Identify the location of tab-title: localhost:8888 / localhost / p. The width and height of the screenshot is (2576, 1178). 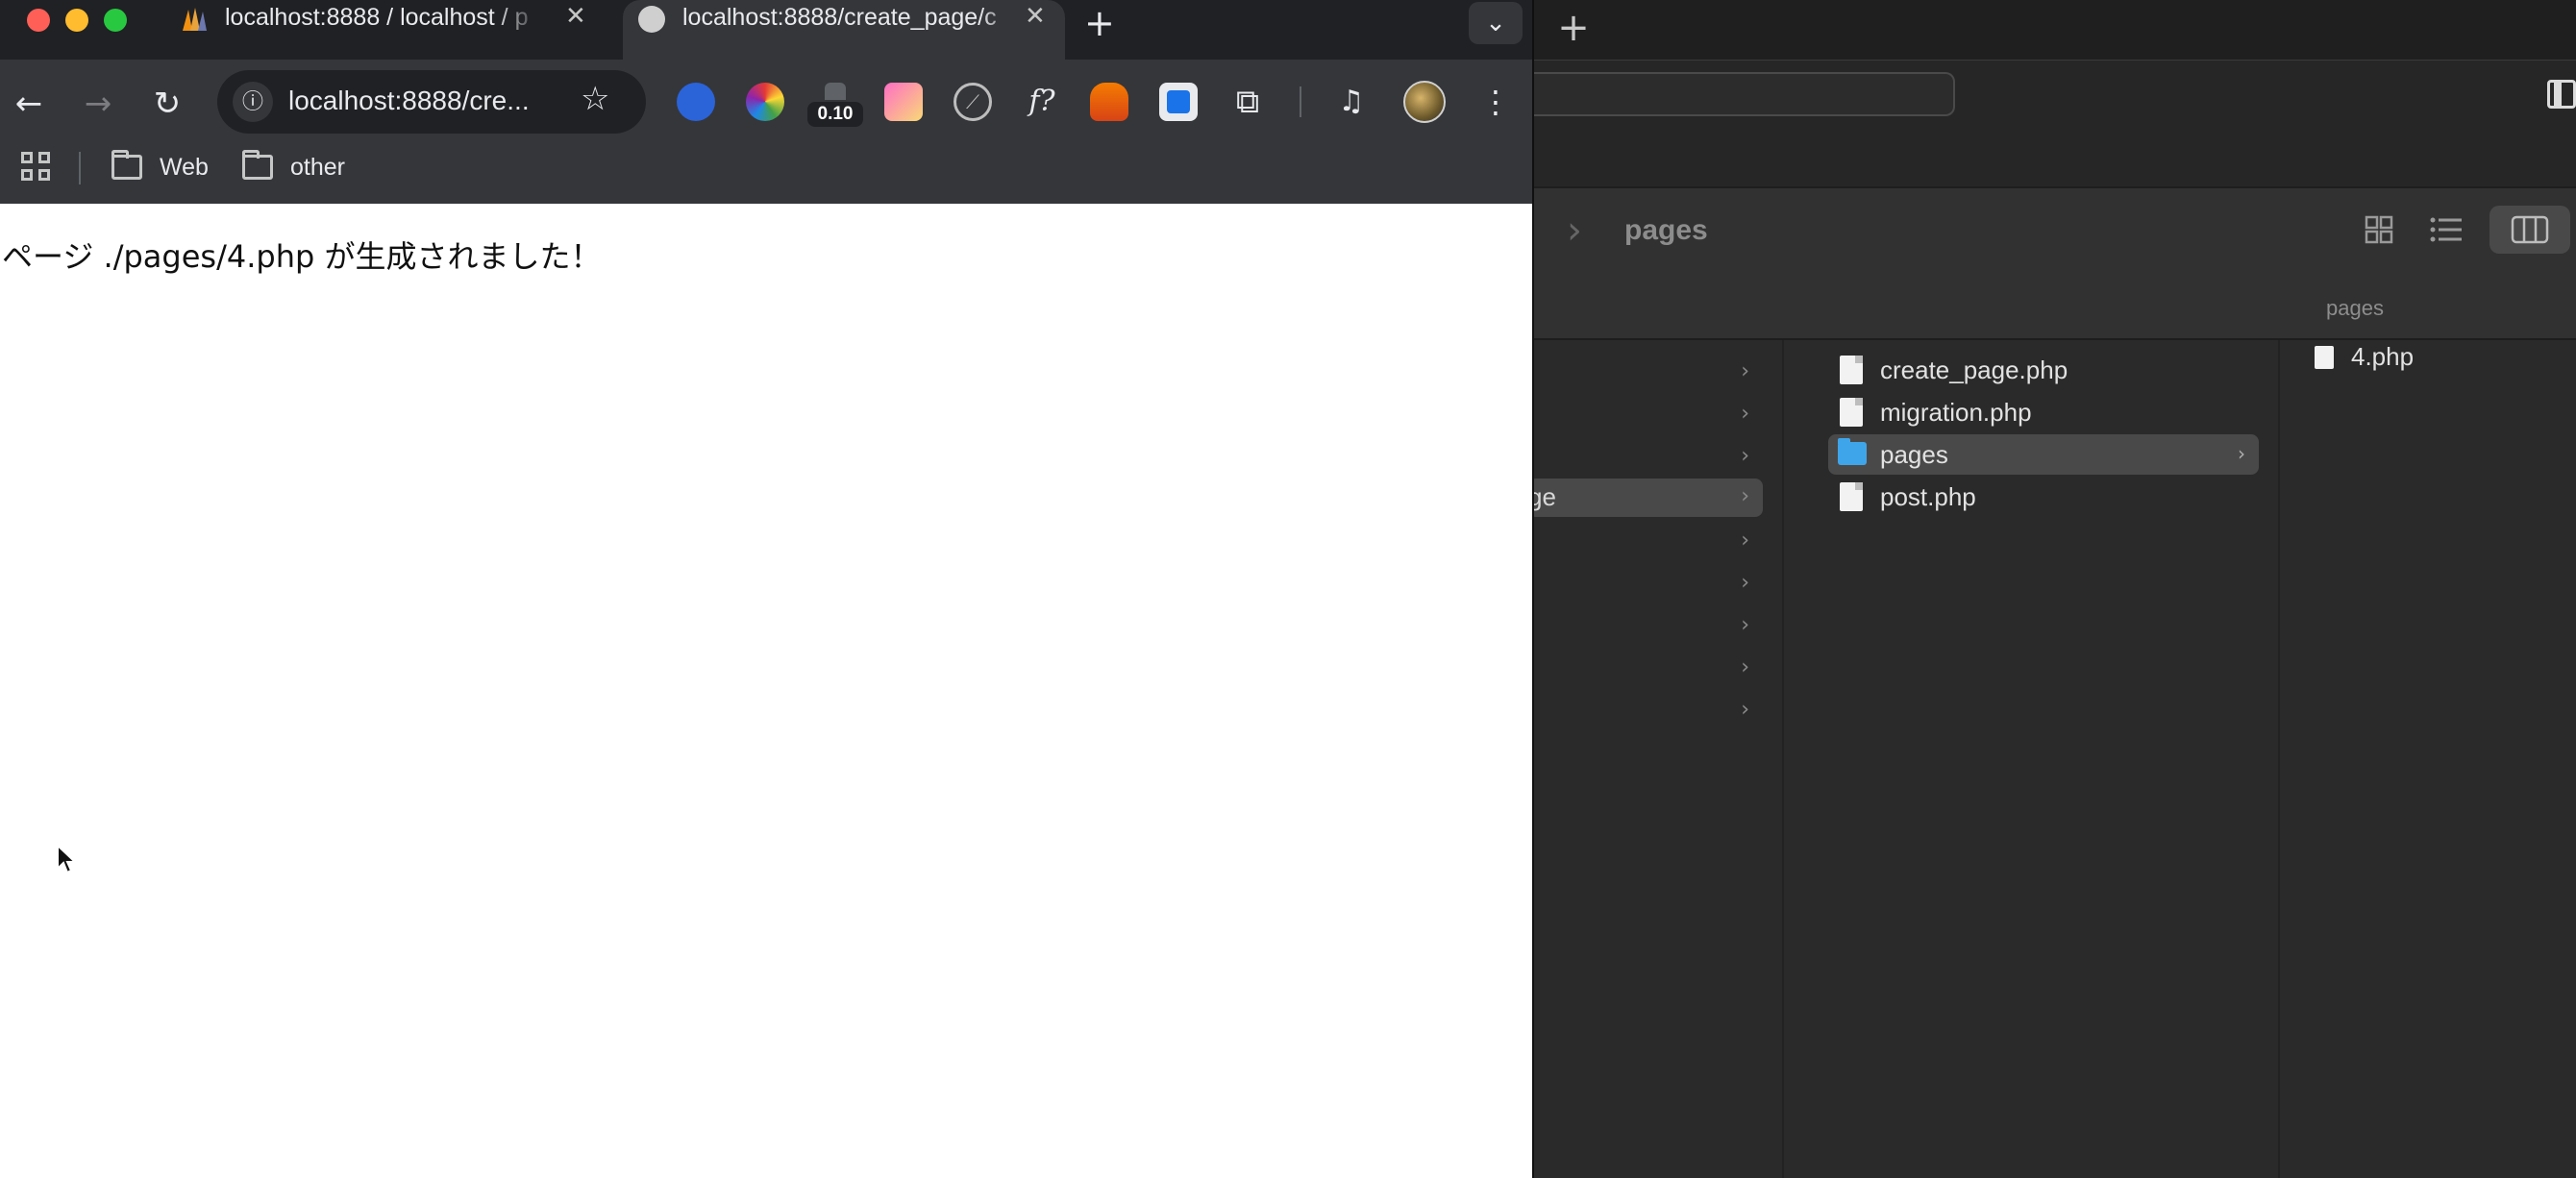
(377, 17).